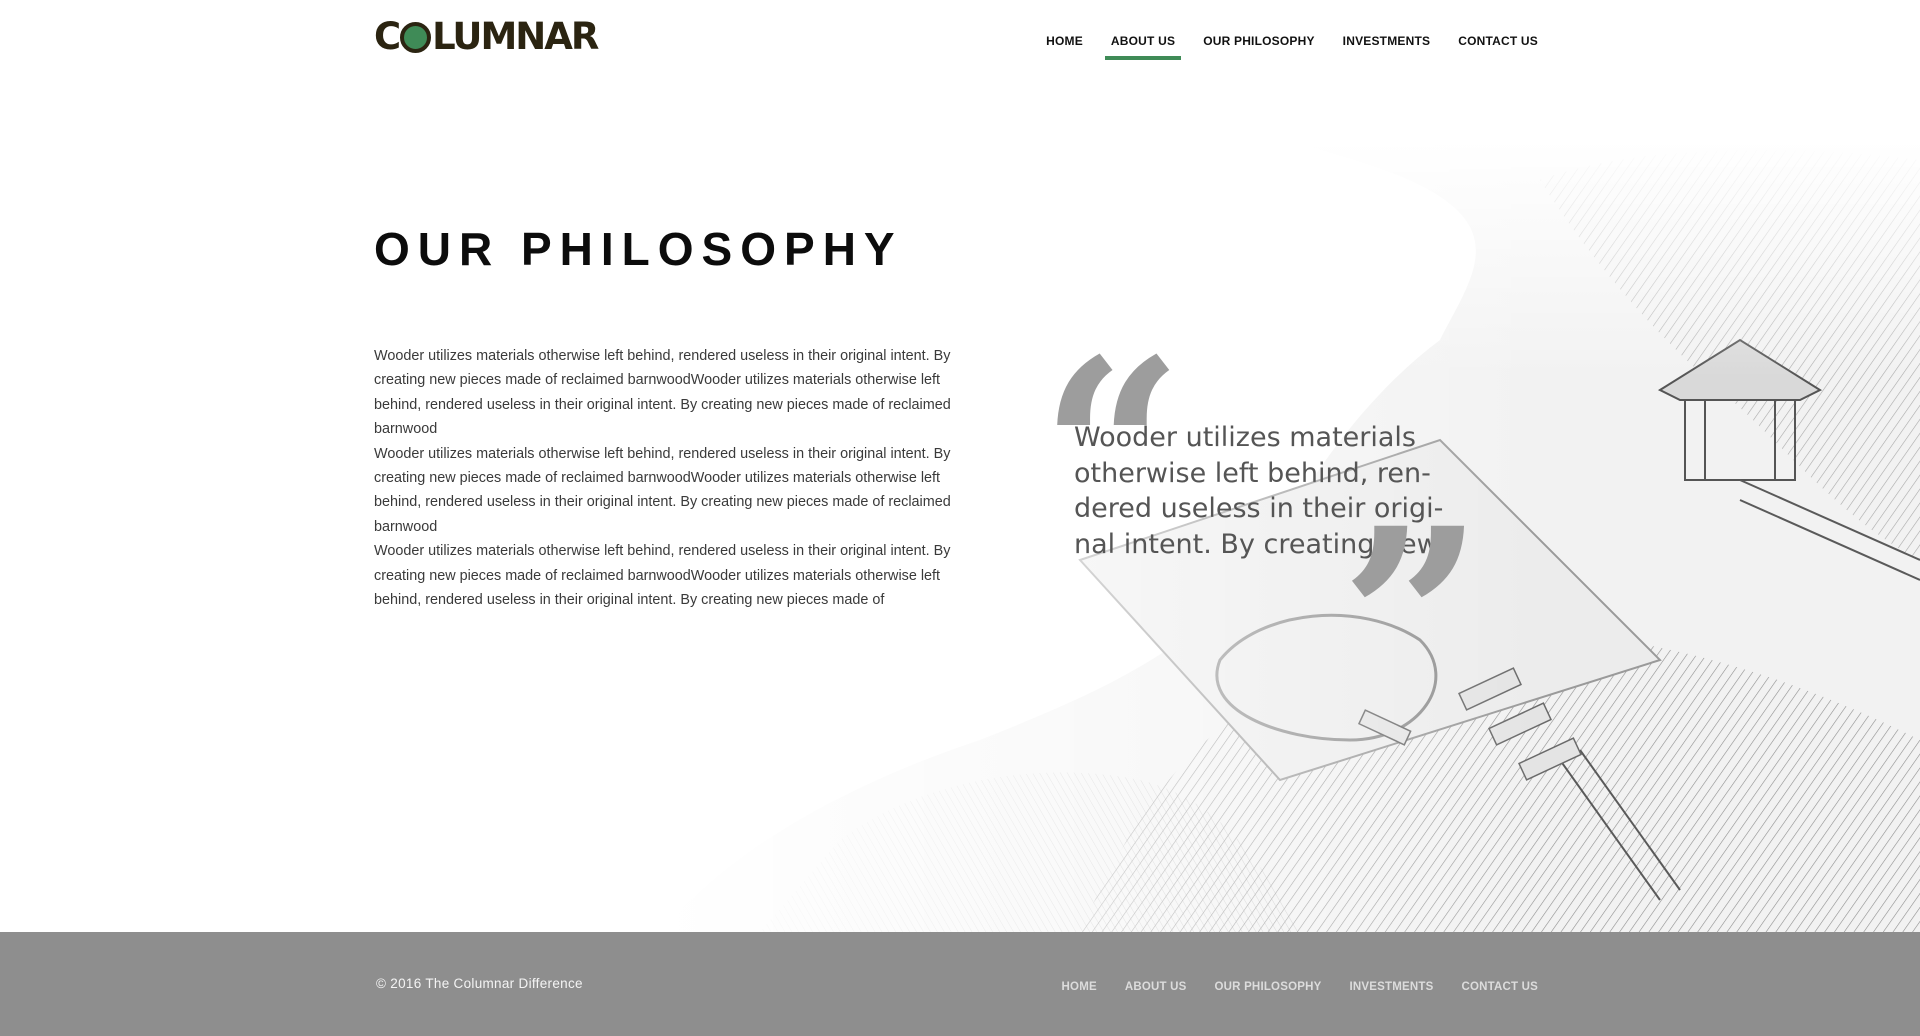 This screenshot has height=1036, width=1920. I want to click on columnar-logo: C LUMNAR, so click(486, 36).